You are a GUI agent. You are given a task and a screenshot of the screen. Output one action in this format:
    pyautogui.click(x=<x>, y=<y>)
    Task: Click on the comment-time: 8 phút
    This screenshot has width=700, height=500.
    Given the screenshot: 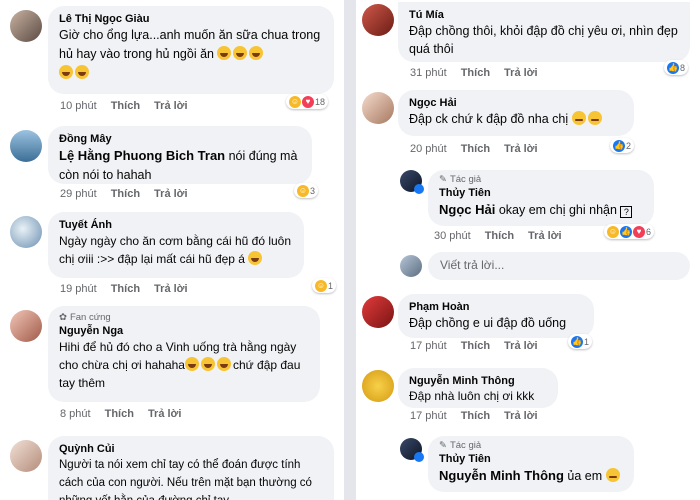 What is the action you would take?
    pyautogui.click(x=75, y=414)
    